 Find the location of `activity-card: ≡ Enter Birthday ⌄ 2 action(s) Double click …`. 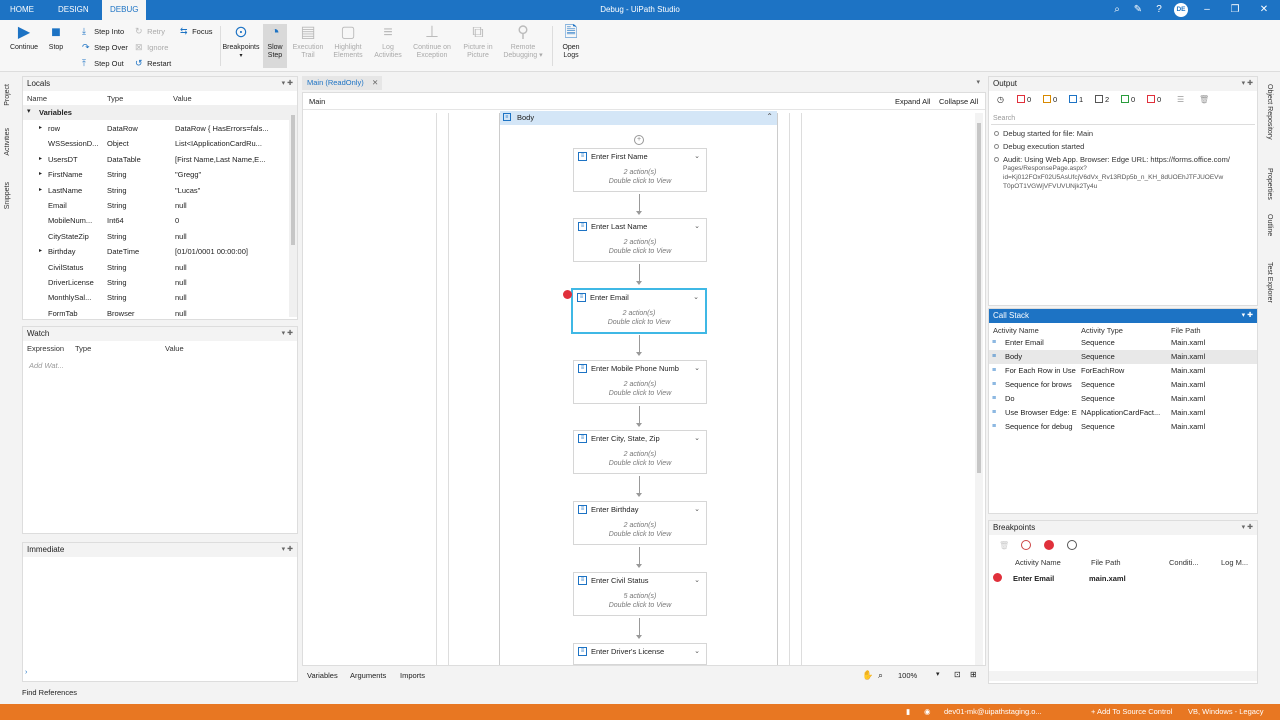

activity-card: ≡ Enter Birthday ⌄ 2 action(s) Double click … is located at coordinates (640, 523).